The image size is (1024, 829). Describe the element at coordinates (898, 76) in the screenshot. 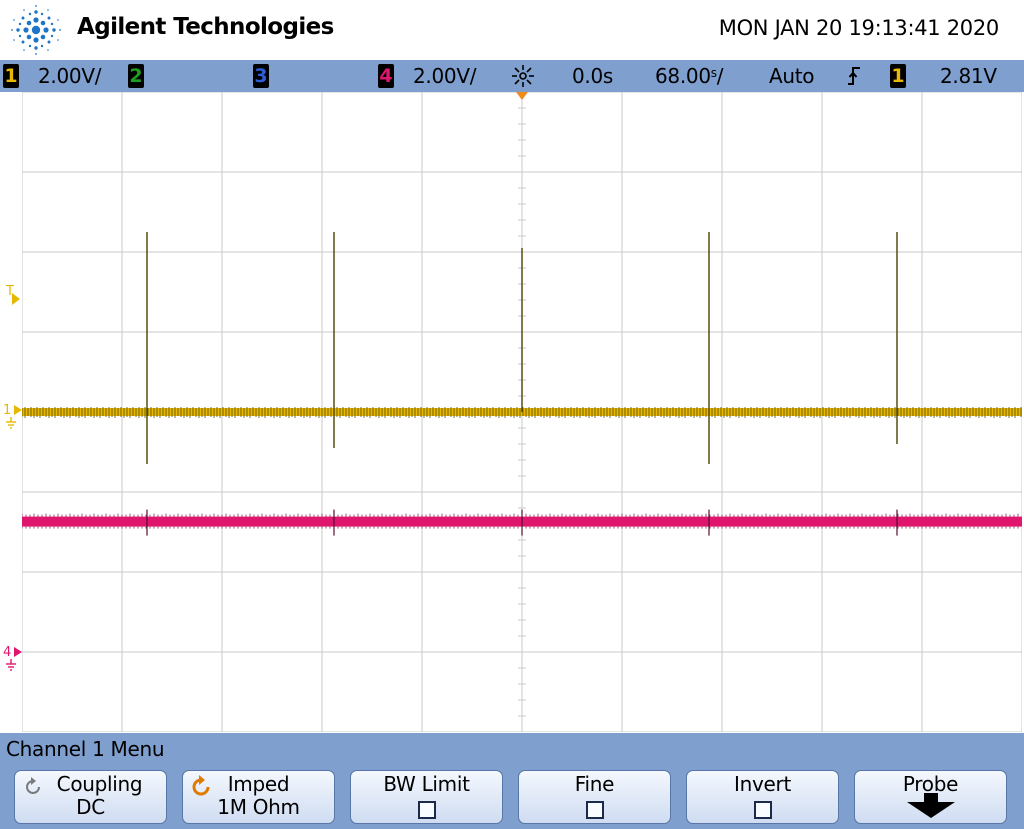

I see `trigger-source-indicator: 1` at that location.